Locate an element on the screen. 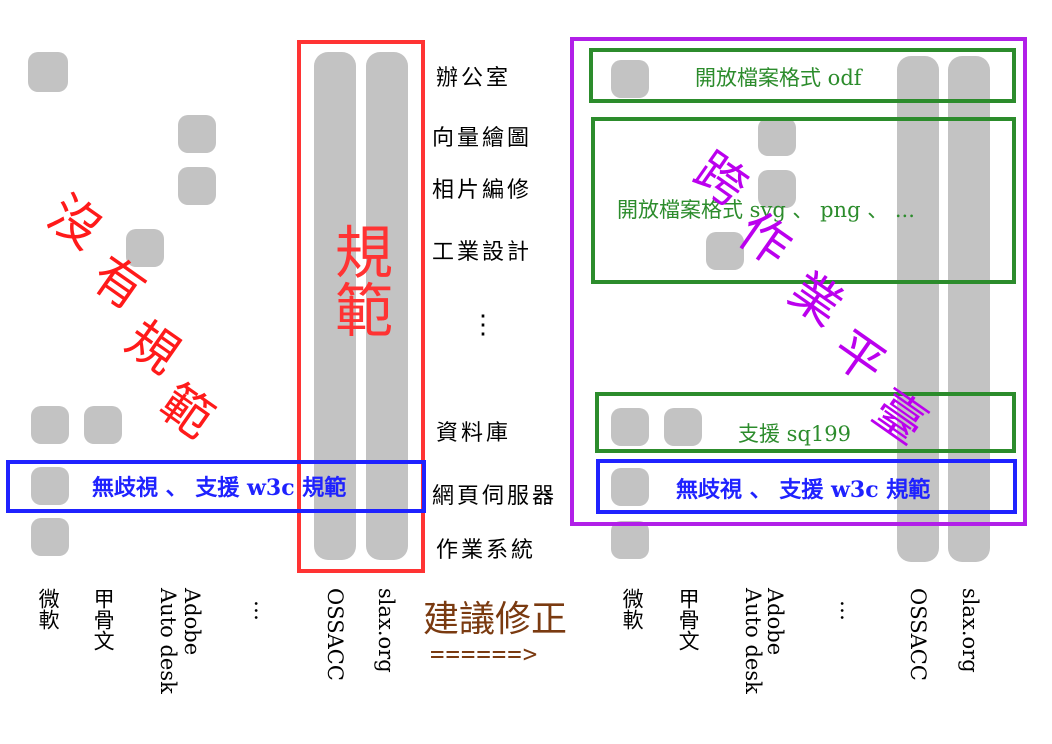  vendor-right-autodesk: Auto desk is located at coordinates (753, 641).